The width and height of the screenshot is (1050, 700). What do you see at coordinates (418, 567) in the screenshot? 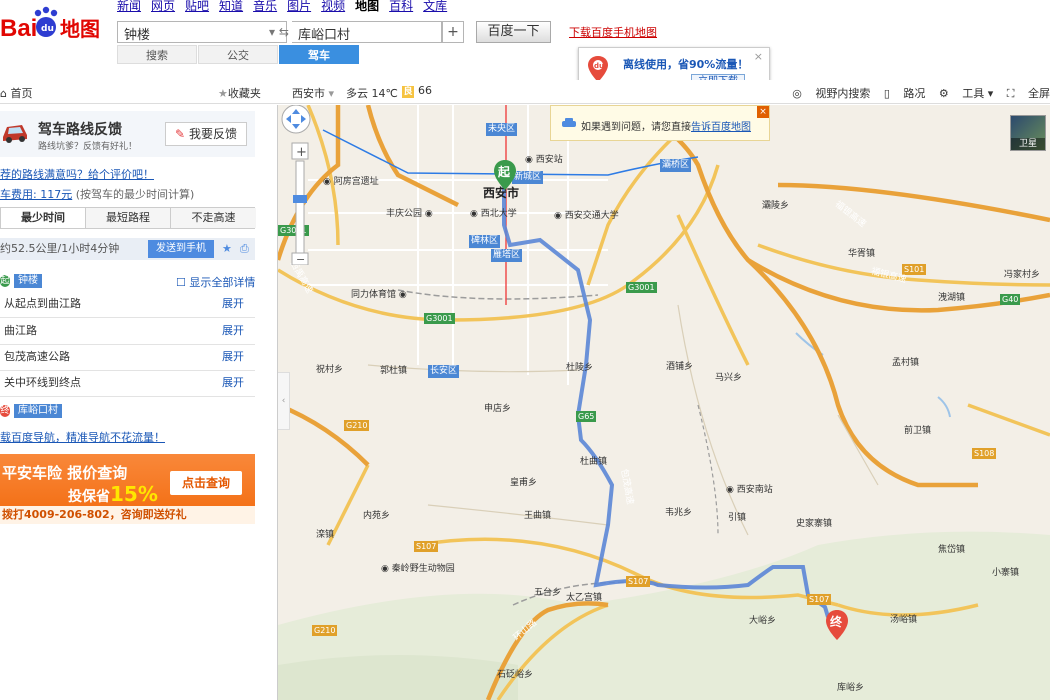
I see `place-label: ◉ 秦岭野生动物园` at bounding box center [418, 567].